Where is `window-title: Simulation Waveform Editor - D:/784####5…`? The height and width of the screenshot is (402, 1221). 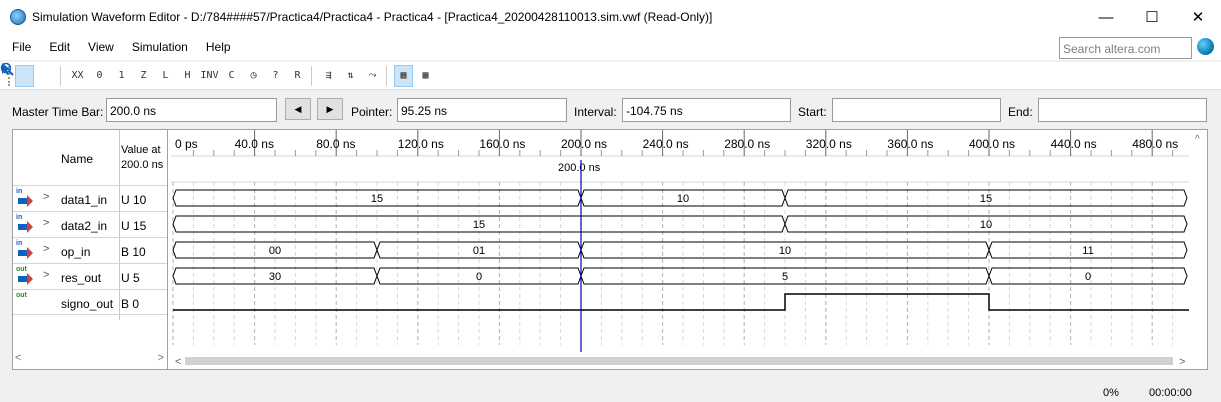 window-title: Simulation Waveform Editor - D:/784####5… is located at coordinates (372, 17).